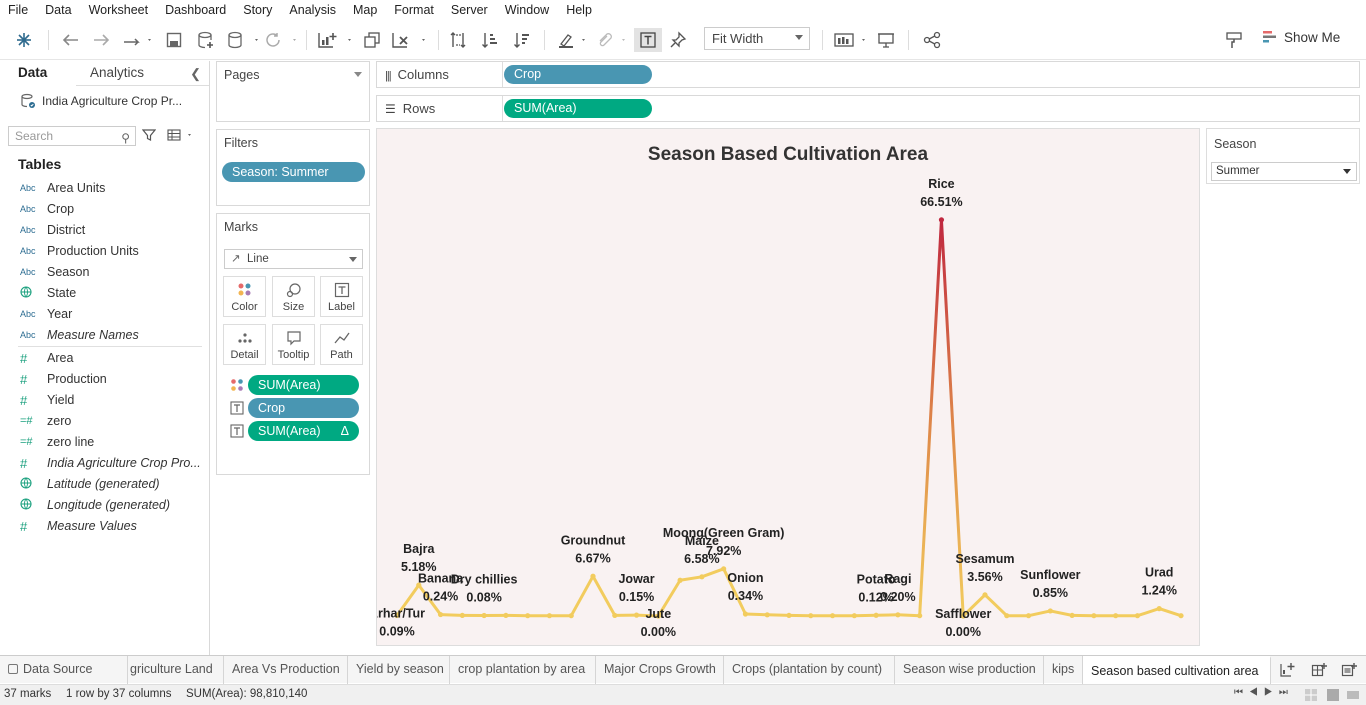 The width and height of the screenshot is (1366, 705). What do you see at coordinates (372, 40) in the screenshot?
I see `duplicate-sheet-icon` at bounding box center [372, 40].